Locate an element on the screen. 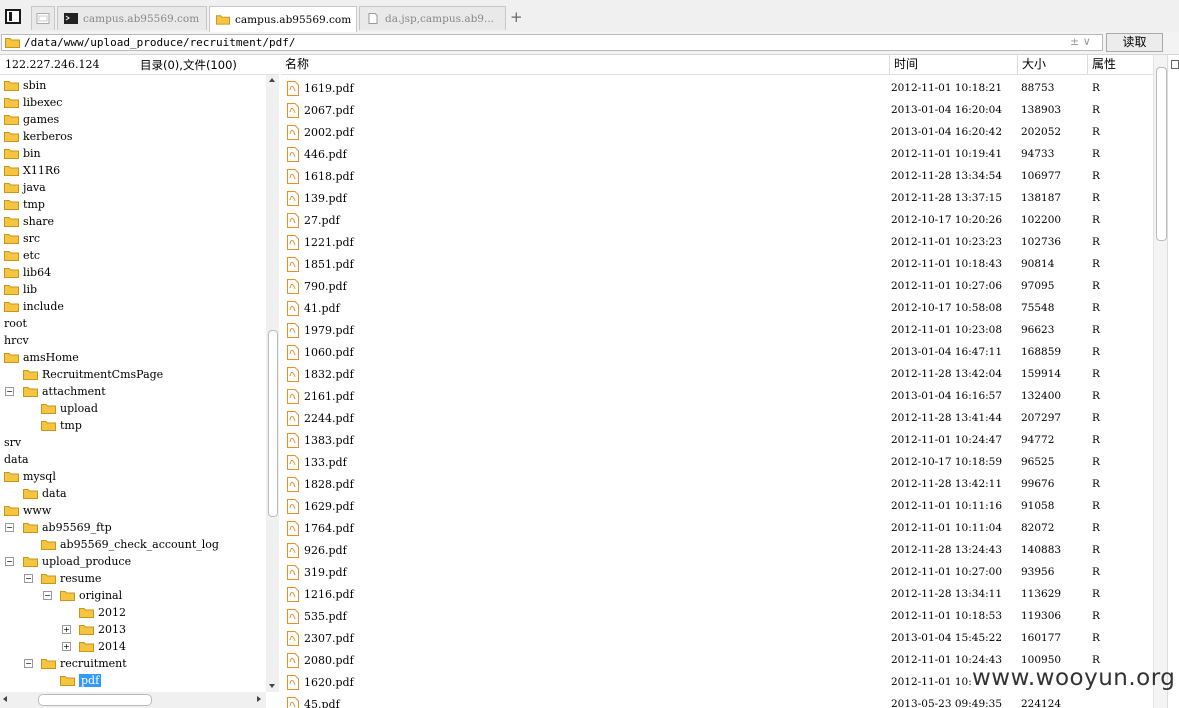 This screenshot has width=1179, height=708. tab-file-manager: campus.ab95569.com is located at coordinates (283, 19).